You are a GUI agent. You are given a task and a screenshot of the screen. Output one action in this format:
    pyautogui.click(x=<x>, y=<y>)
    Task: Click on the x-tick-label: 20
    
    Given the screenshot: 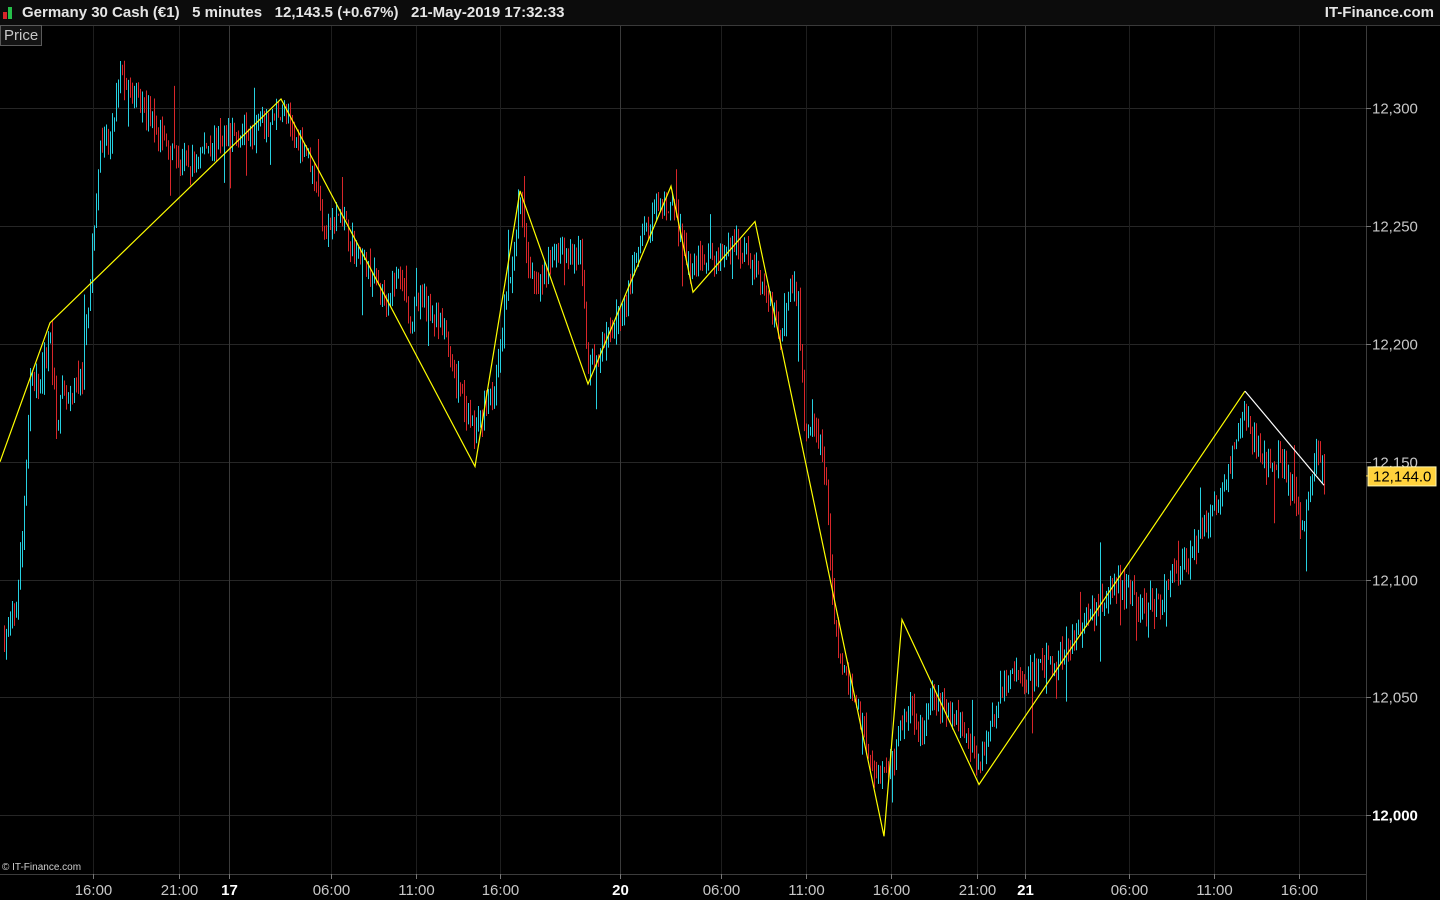 What is the action you would take?
    pyautogui.click(x=620, y=890)
    